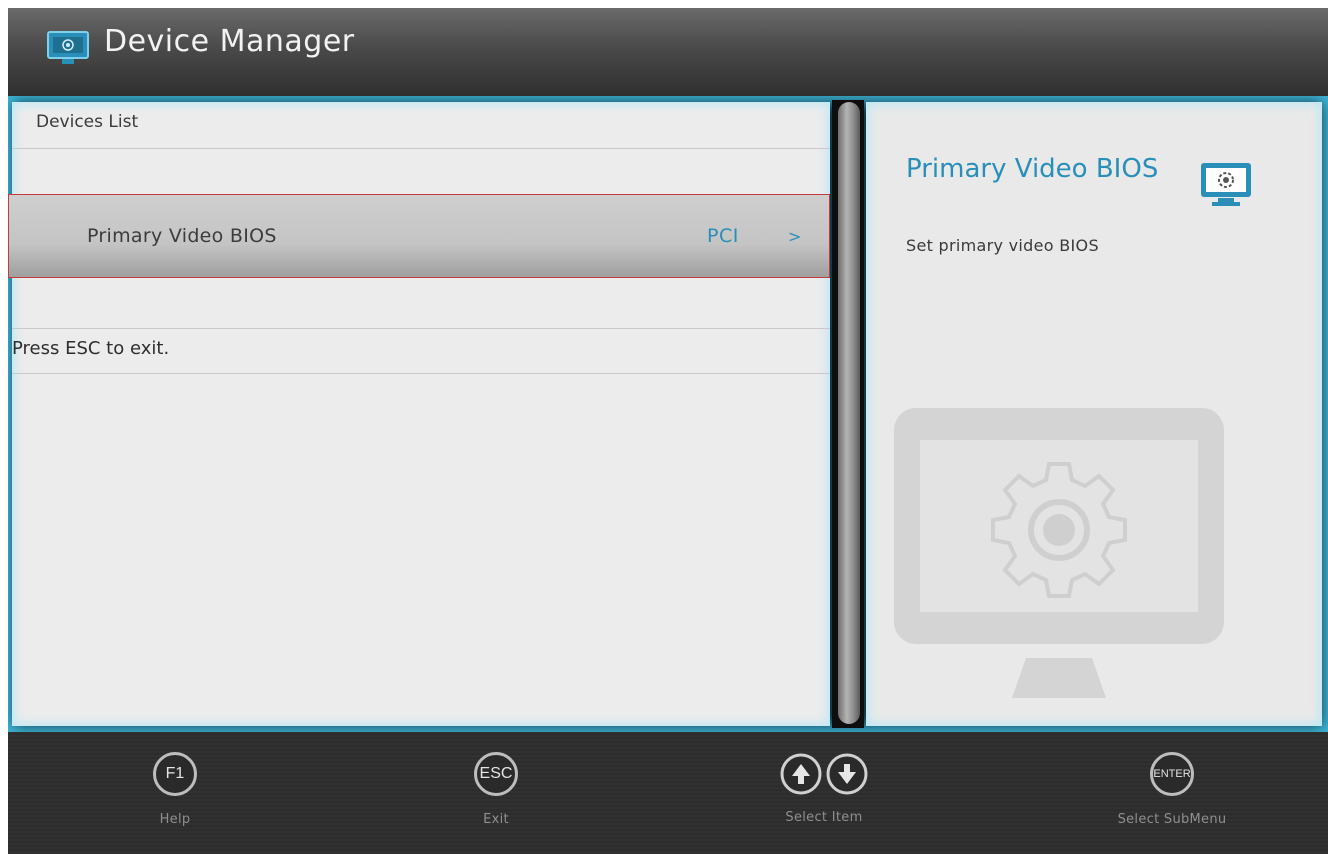 The height and width of the screenshot is (854, 1328). What do you see at coordinates (668, 52) in the screenshot?
I see `header-bar: Device Manager` at bounding box center [668, 52].